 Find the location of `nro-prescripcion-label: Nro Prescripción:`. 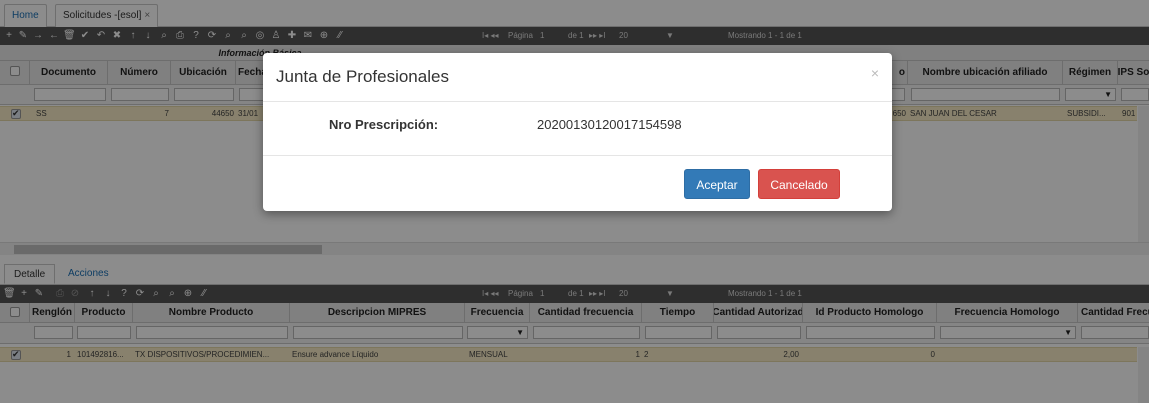

nro-prescripcion-label: Nro Prescripción: is located at coordinates (384, 124).